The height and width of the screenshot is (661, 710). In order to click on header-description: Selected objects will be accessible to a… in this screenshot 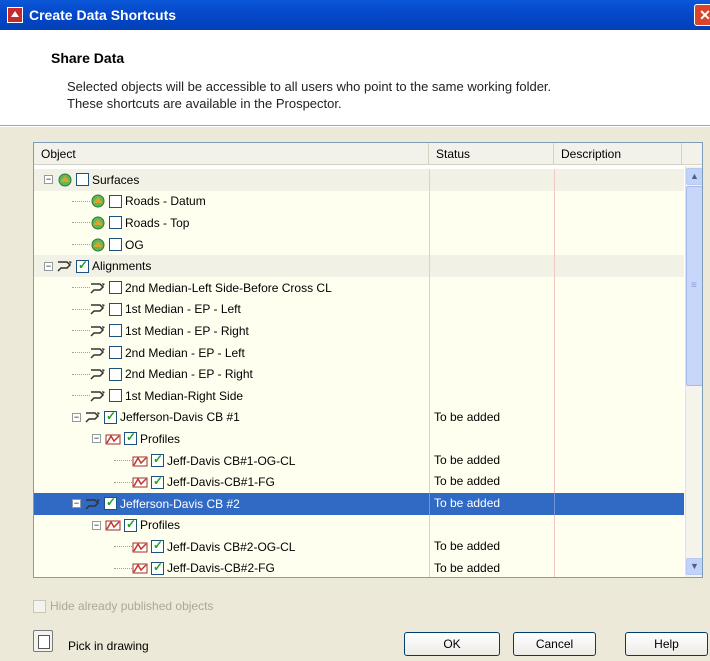, I will do `click(377, 95)`.